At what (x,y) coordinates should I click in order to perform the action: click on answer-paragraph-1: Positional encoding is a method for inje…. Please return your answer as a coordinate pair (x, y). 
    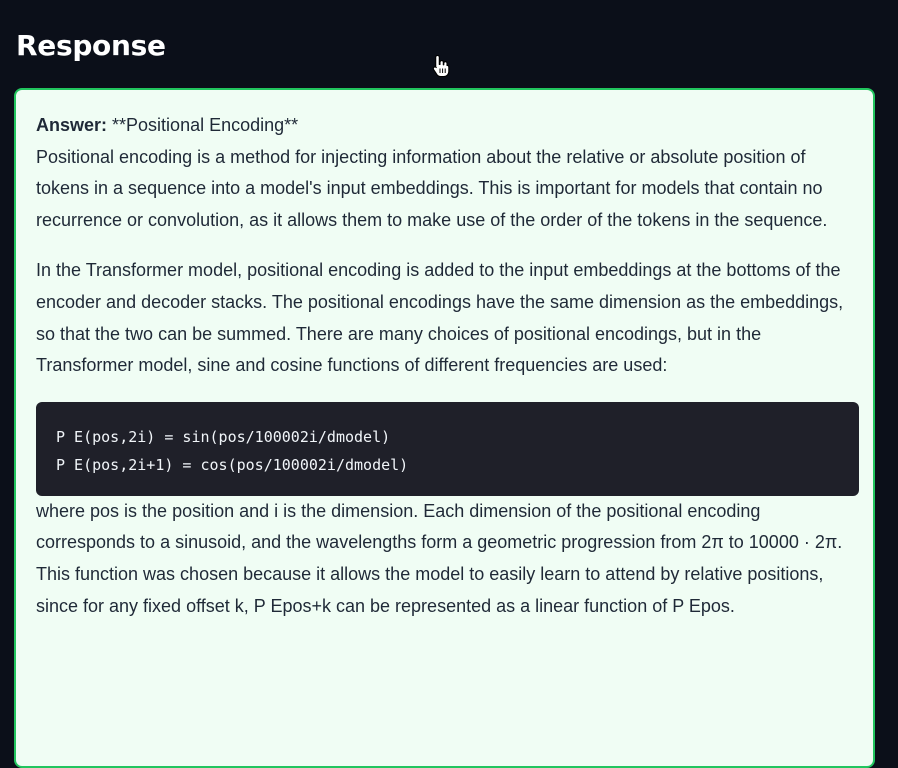
    Looking at the image, I should click on (432, 188).